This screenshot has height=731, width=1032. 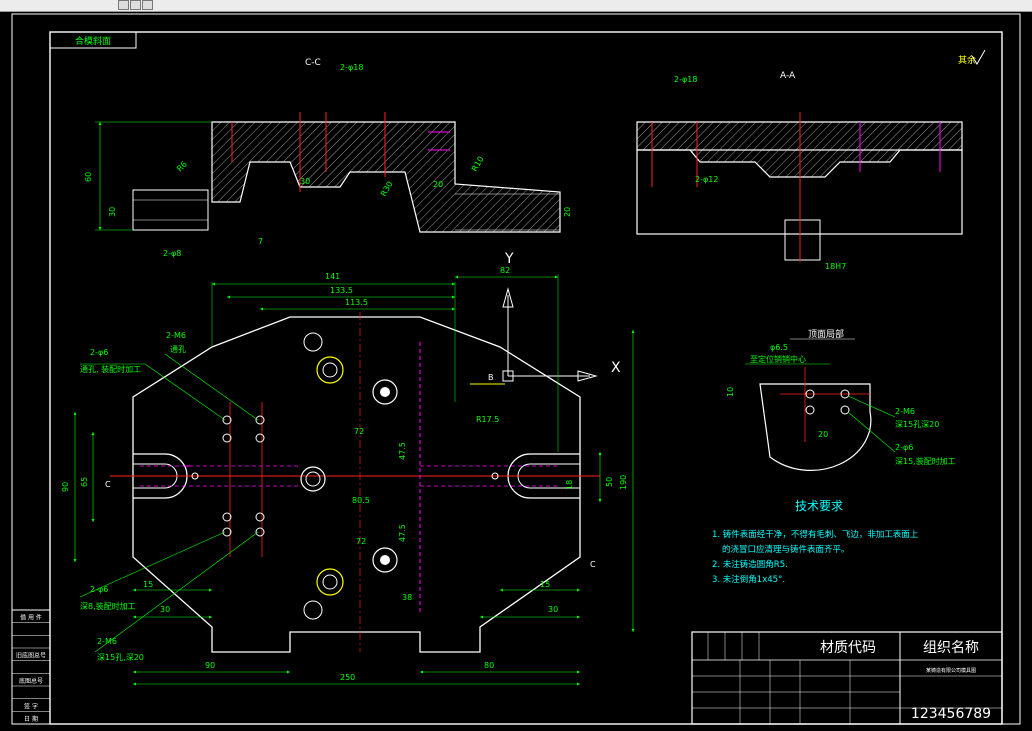 I want to click on dim-phi6-5: φ6.5, so click(x=779, y=347).